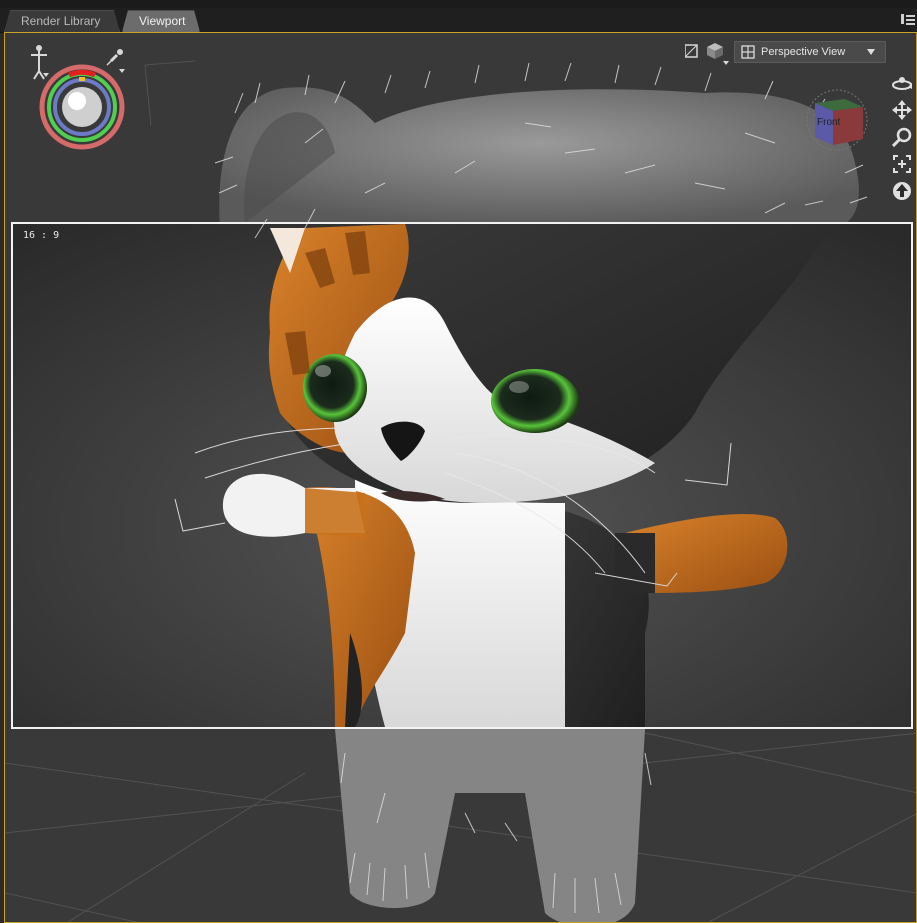  I want to click on navigation-toolbar, so click(902, 136).